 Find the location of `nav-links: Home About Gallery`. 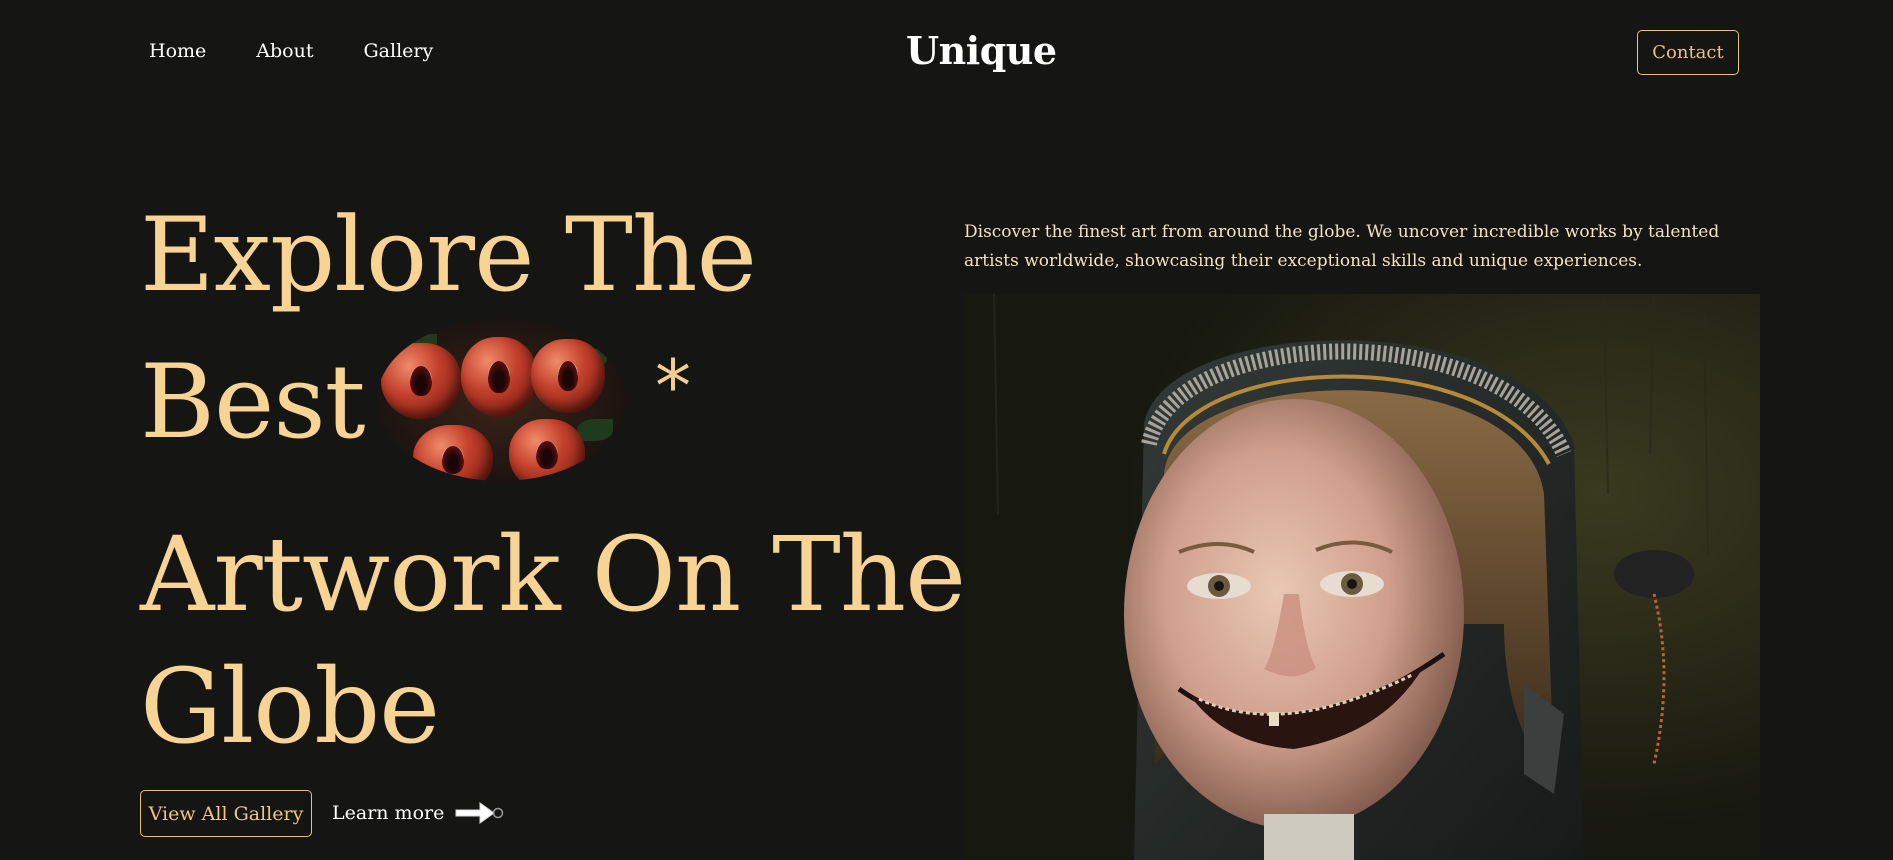

nav-links: Home About Gallery is located at coordinates (316, 51).